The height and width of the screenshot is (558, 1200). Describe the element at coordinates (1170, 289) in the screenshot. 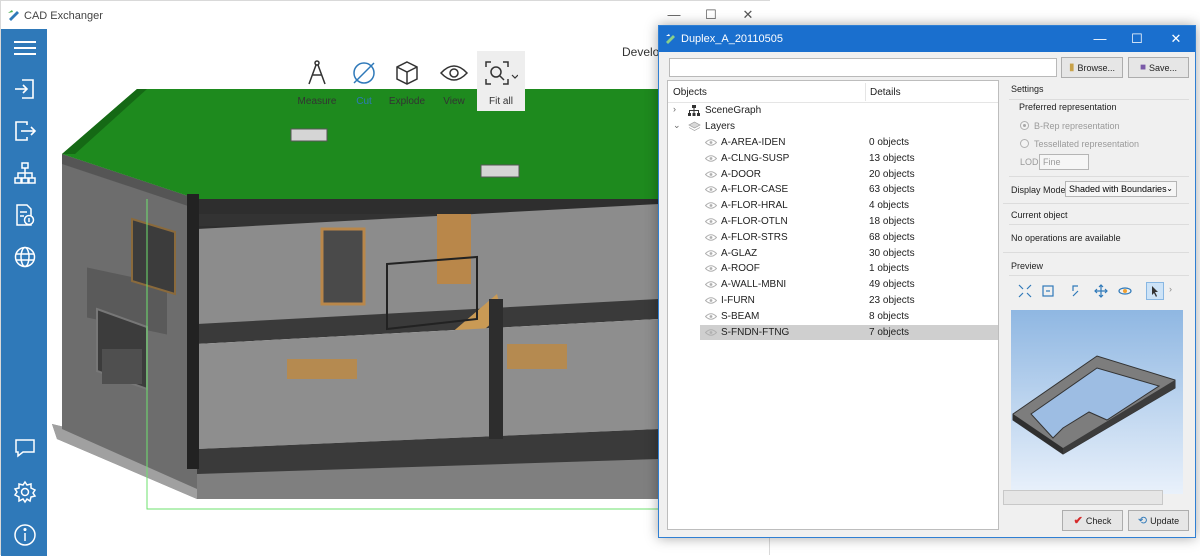

I see `preview-more-icon: ›` at that location.